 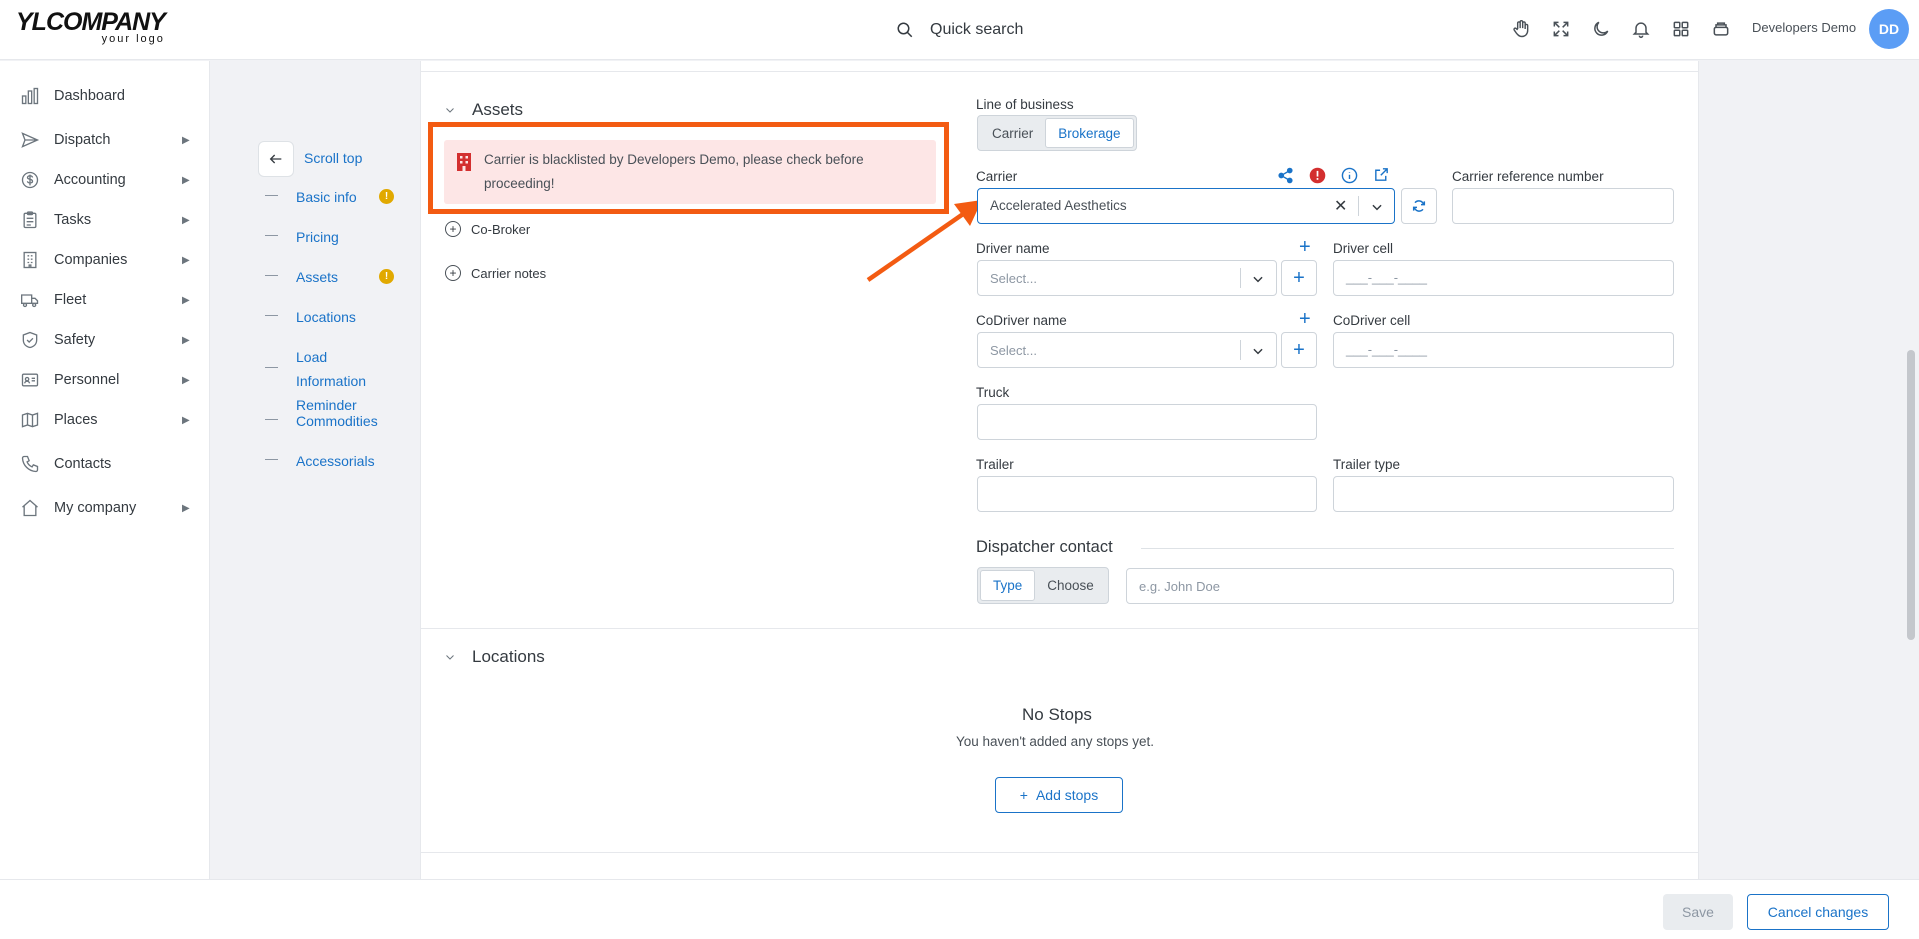 I want to click on scroll-top-button, so click(x=276, y=159).